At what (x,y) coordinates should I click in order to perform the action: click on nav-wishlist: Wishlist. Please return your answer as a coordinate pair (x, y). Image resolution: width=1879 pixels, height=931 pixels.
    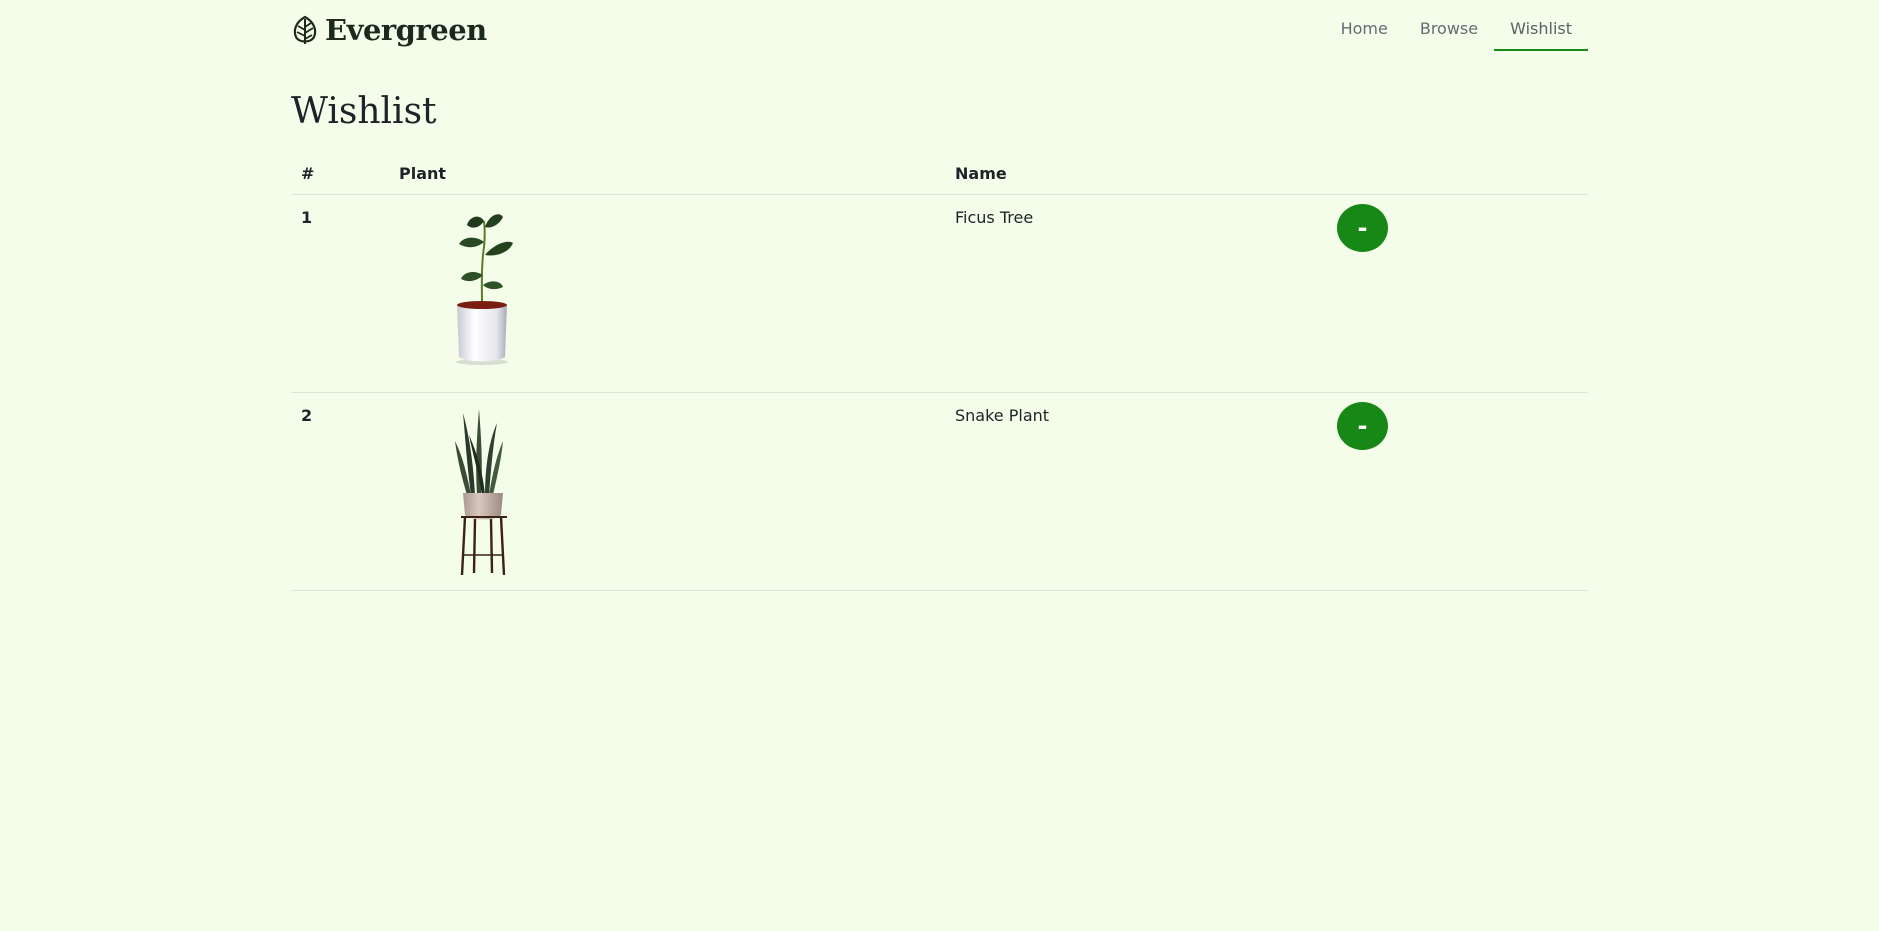
    Looking at the image, I should click on (1541, 25).